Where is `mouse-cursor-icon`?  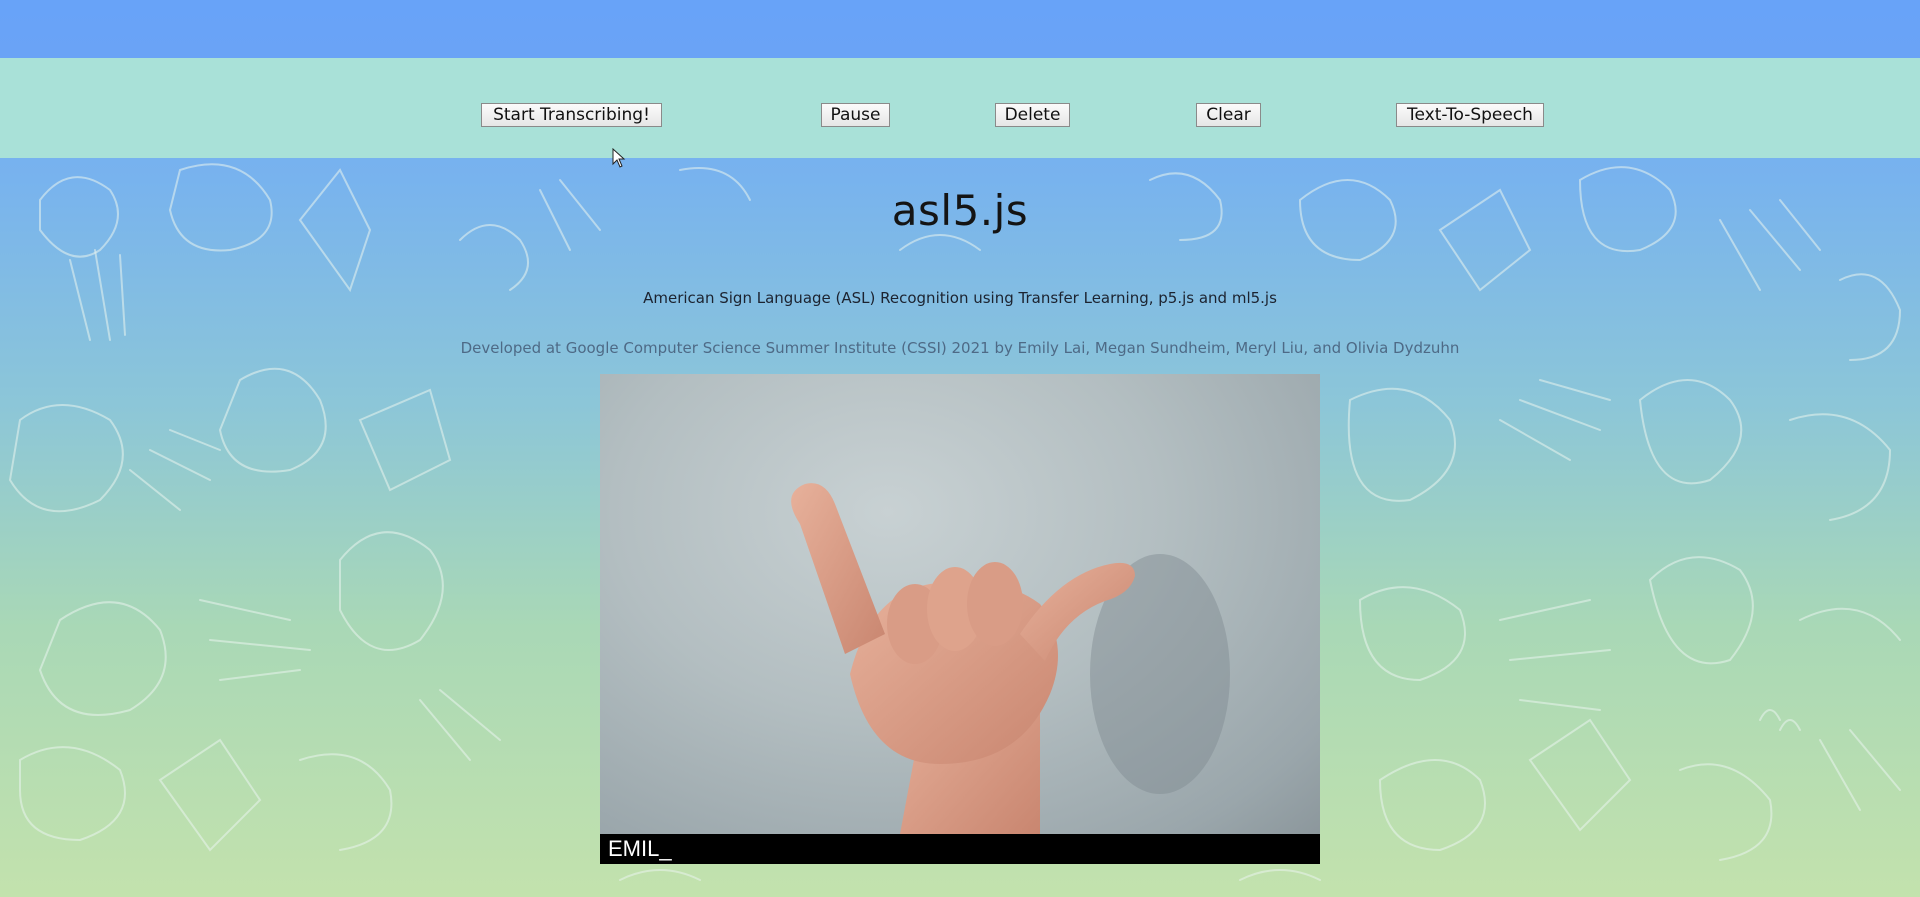 mouse-cursor-icon is located at coordinates (619, 158).